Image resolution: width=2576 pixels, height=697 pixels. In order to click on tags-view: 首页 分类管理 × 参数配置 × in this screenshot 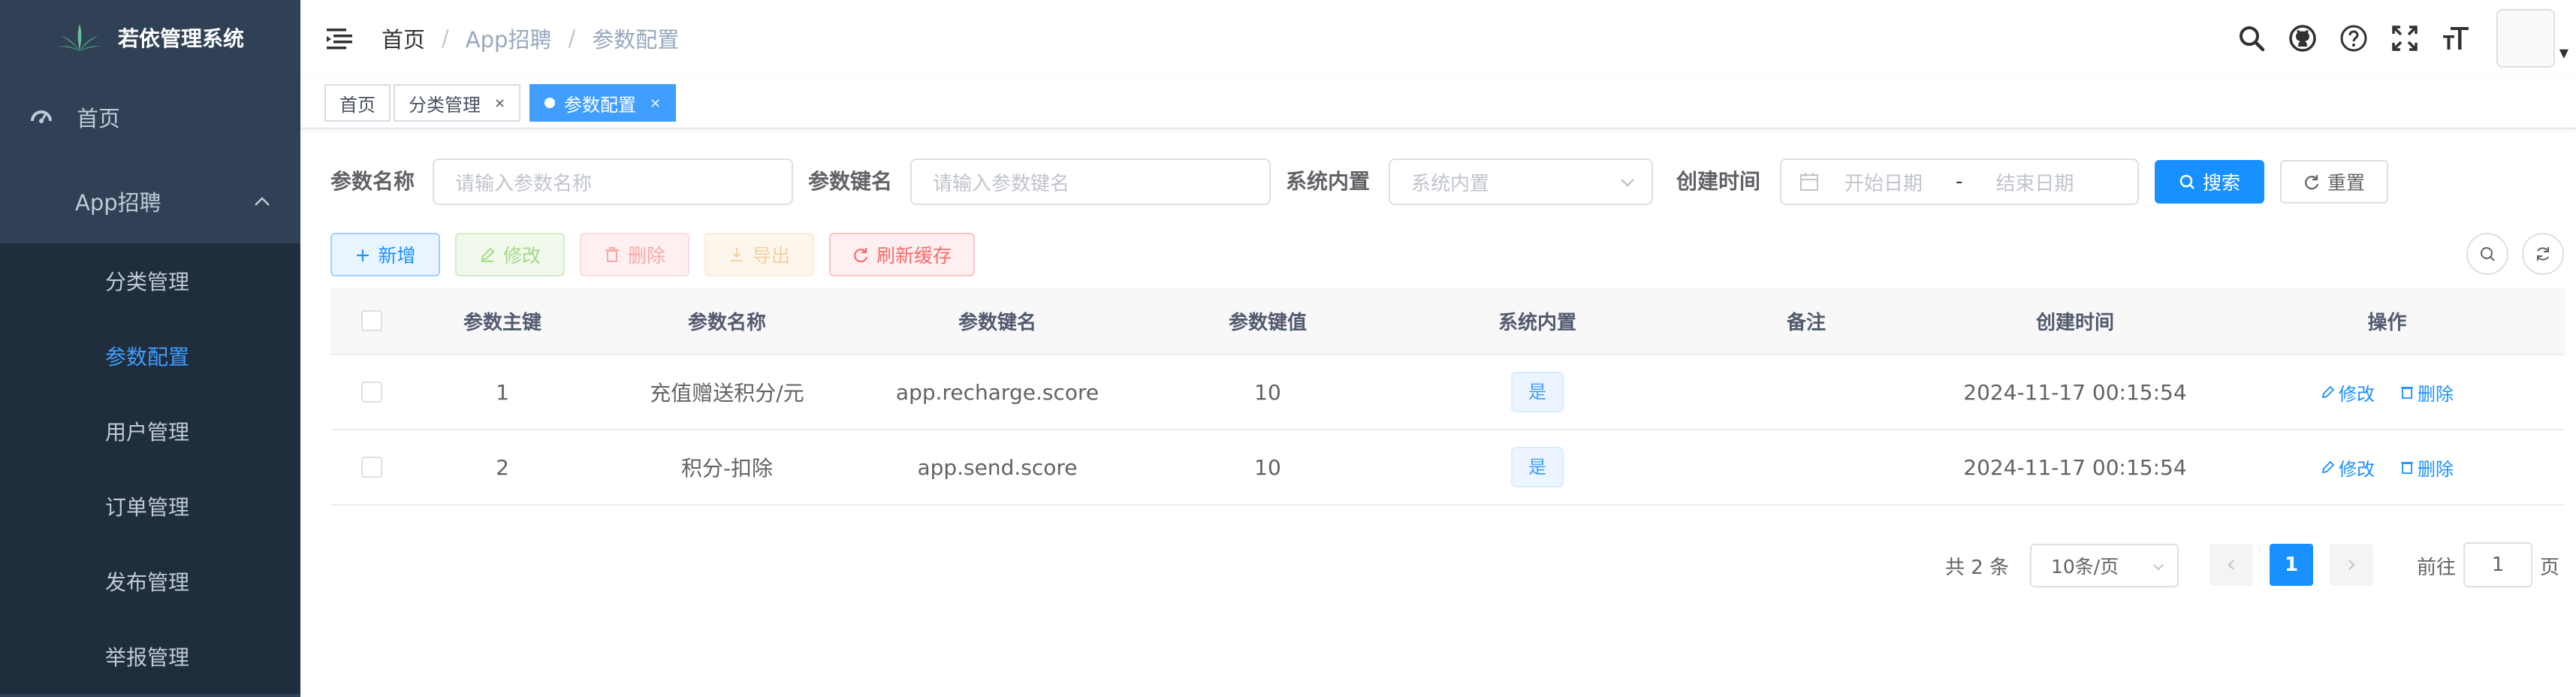, I will do `click(1438, 102)`.